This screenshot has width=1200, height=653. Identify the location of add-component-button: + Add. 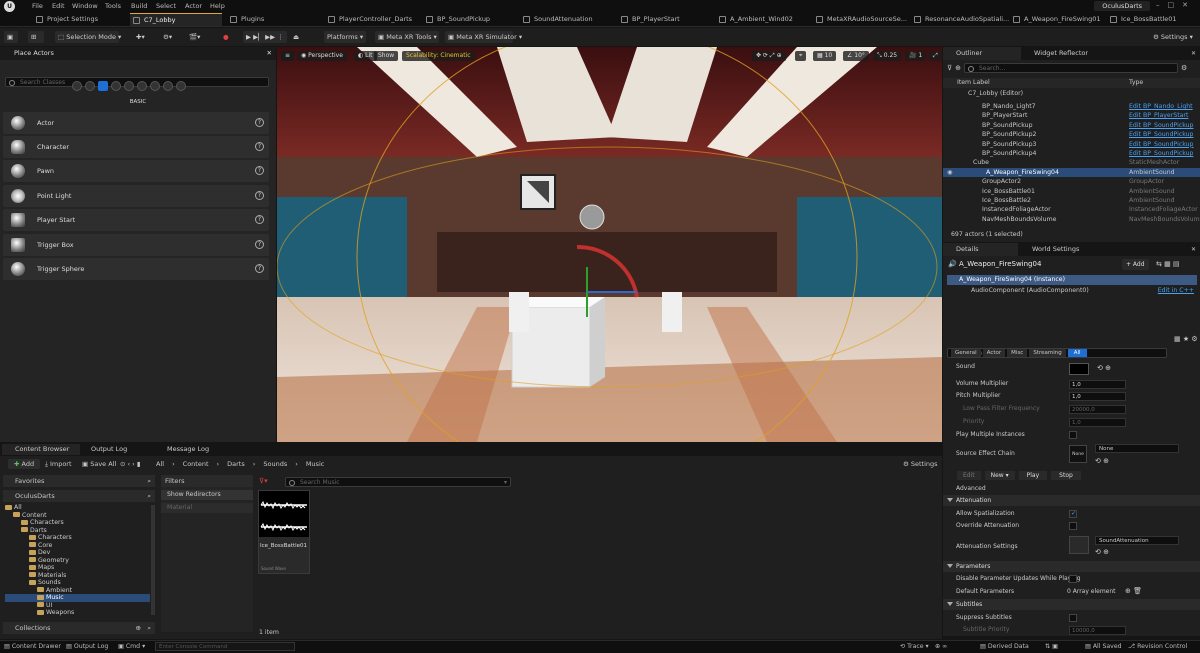
(1135, 264).